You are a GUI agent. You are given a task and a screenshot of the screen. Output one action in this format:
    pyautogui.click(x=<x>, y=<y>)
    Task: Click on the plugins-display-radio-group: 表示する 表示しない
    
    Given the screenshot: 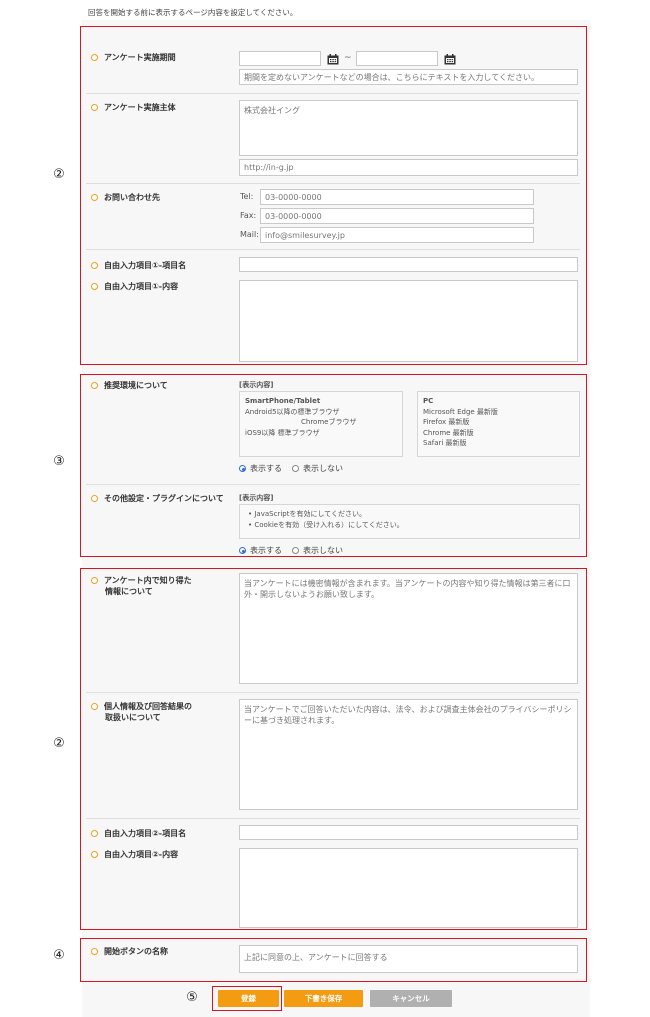 What is the action you would take?
    pyautogui.click(x=291, y=550)
    